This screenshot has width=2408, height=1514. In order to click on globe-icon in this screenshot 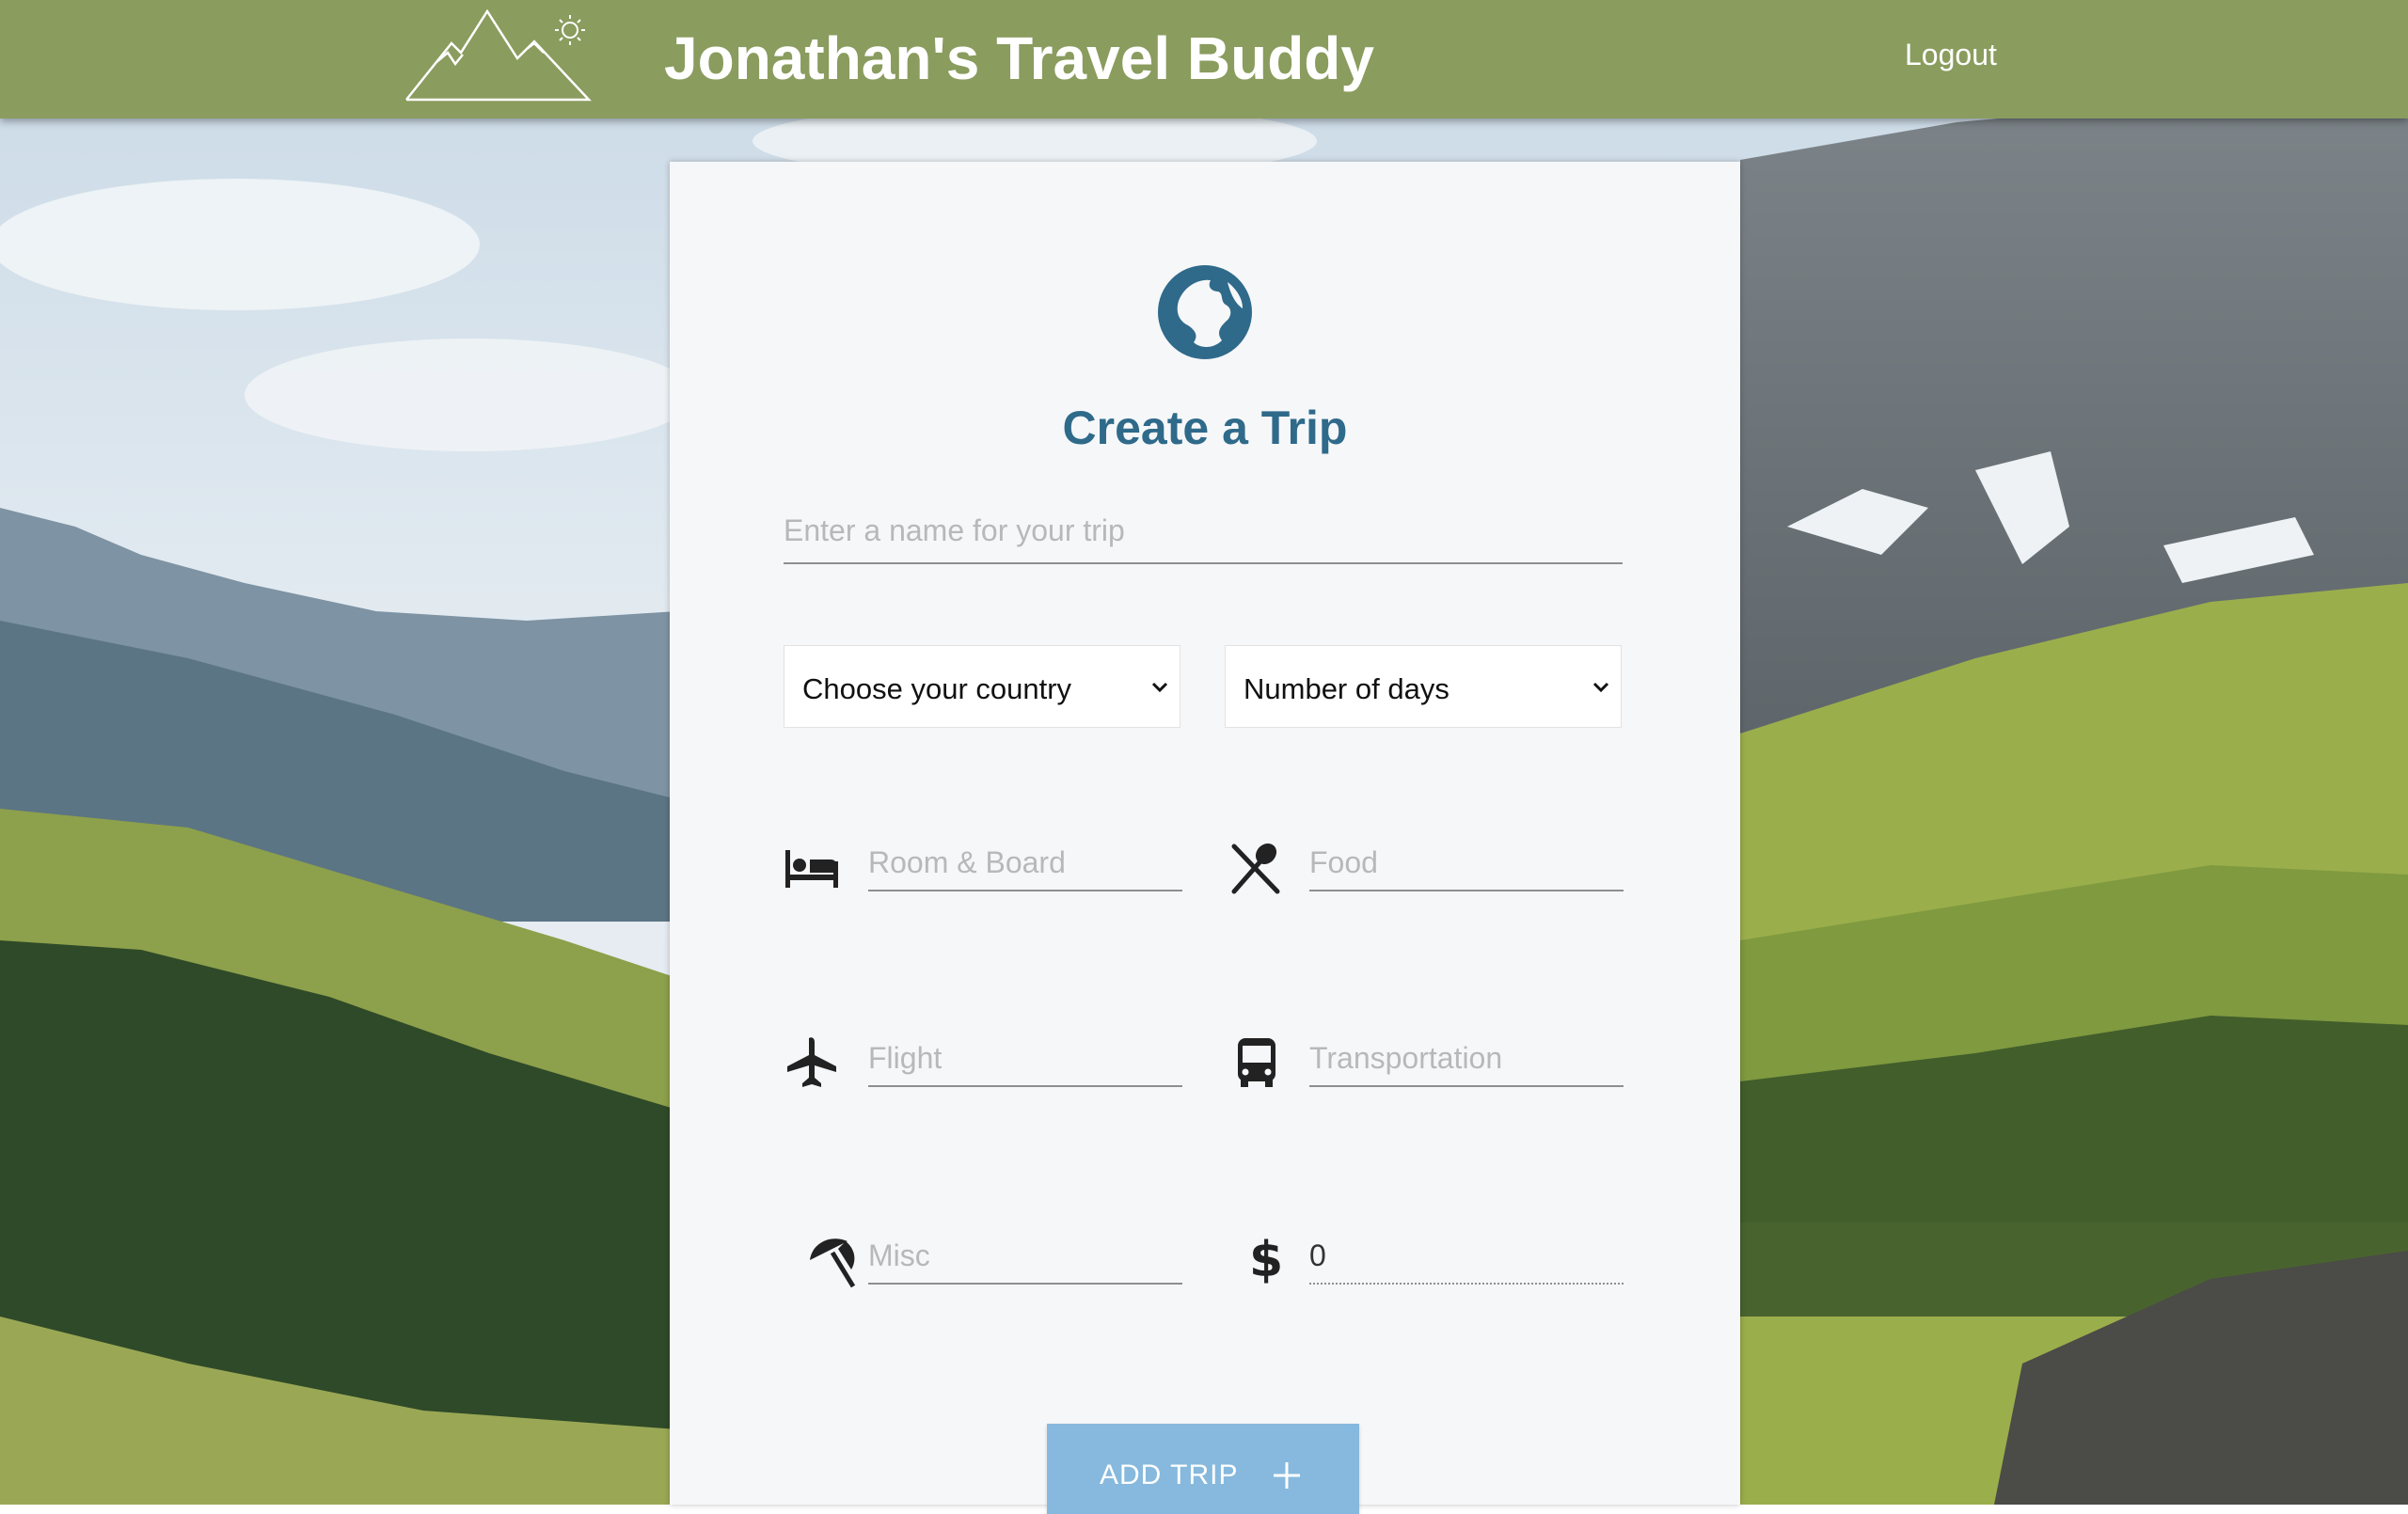, I will do `click(1205, 312)`.